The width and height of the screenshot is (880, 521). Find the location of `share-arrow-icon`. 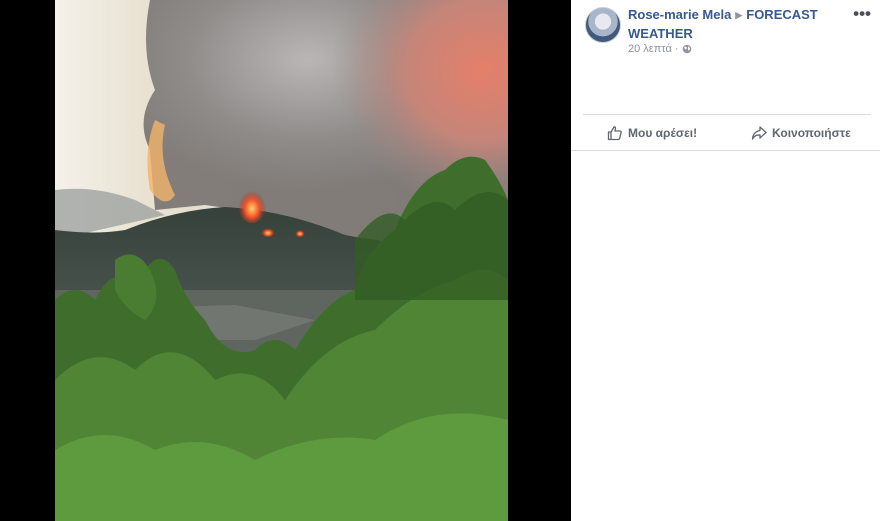

share-arrow-icon is located at coordinates (759, 133).